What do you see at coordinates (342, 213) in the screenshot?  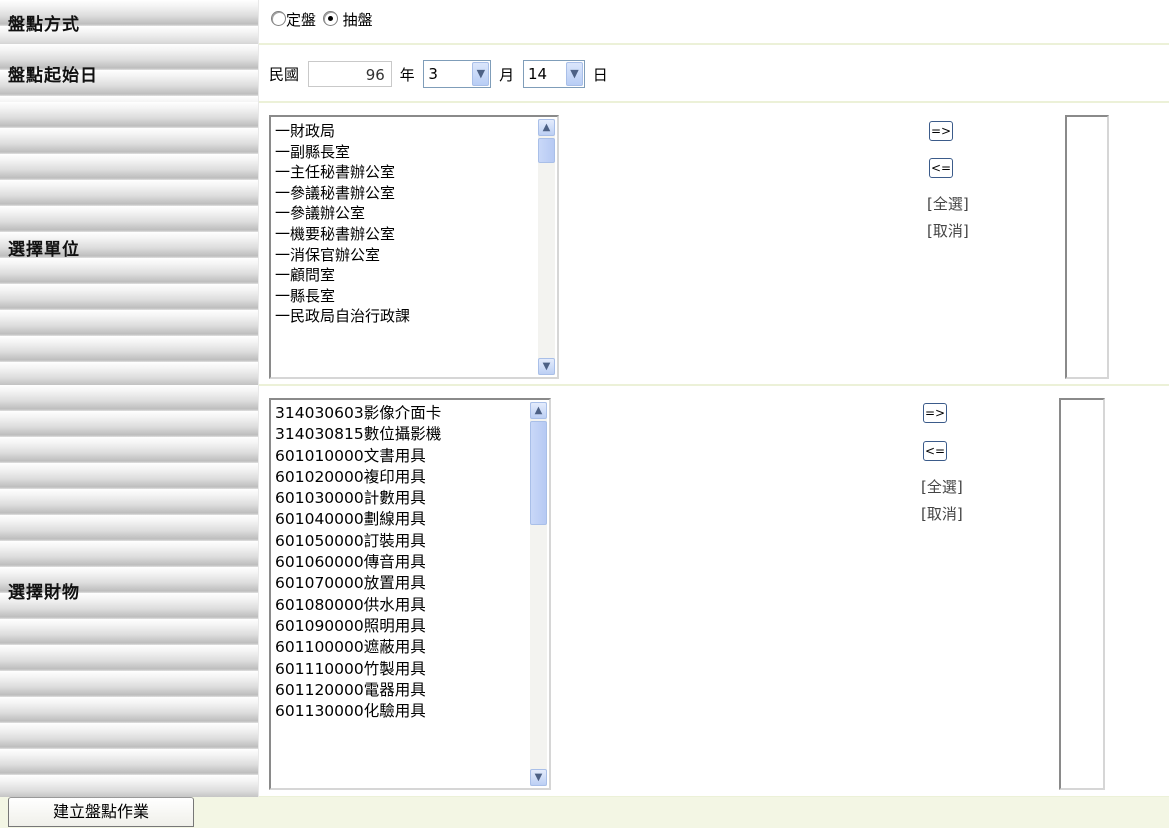 I see `unit-option: 一參議辦公室` at bounding box center [342, 213].